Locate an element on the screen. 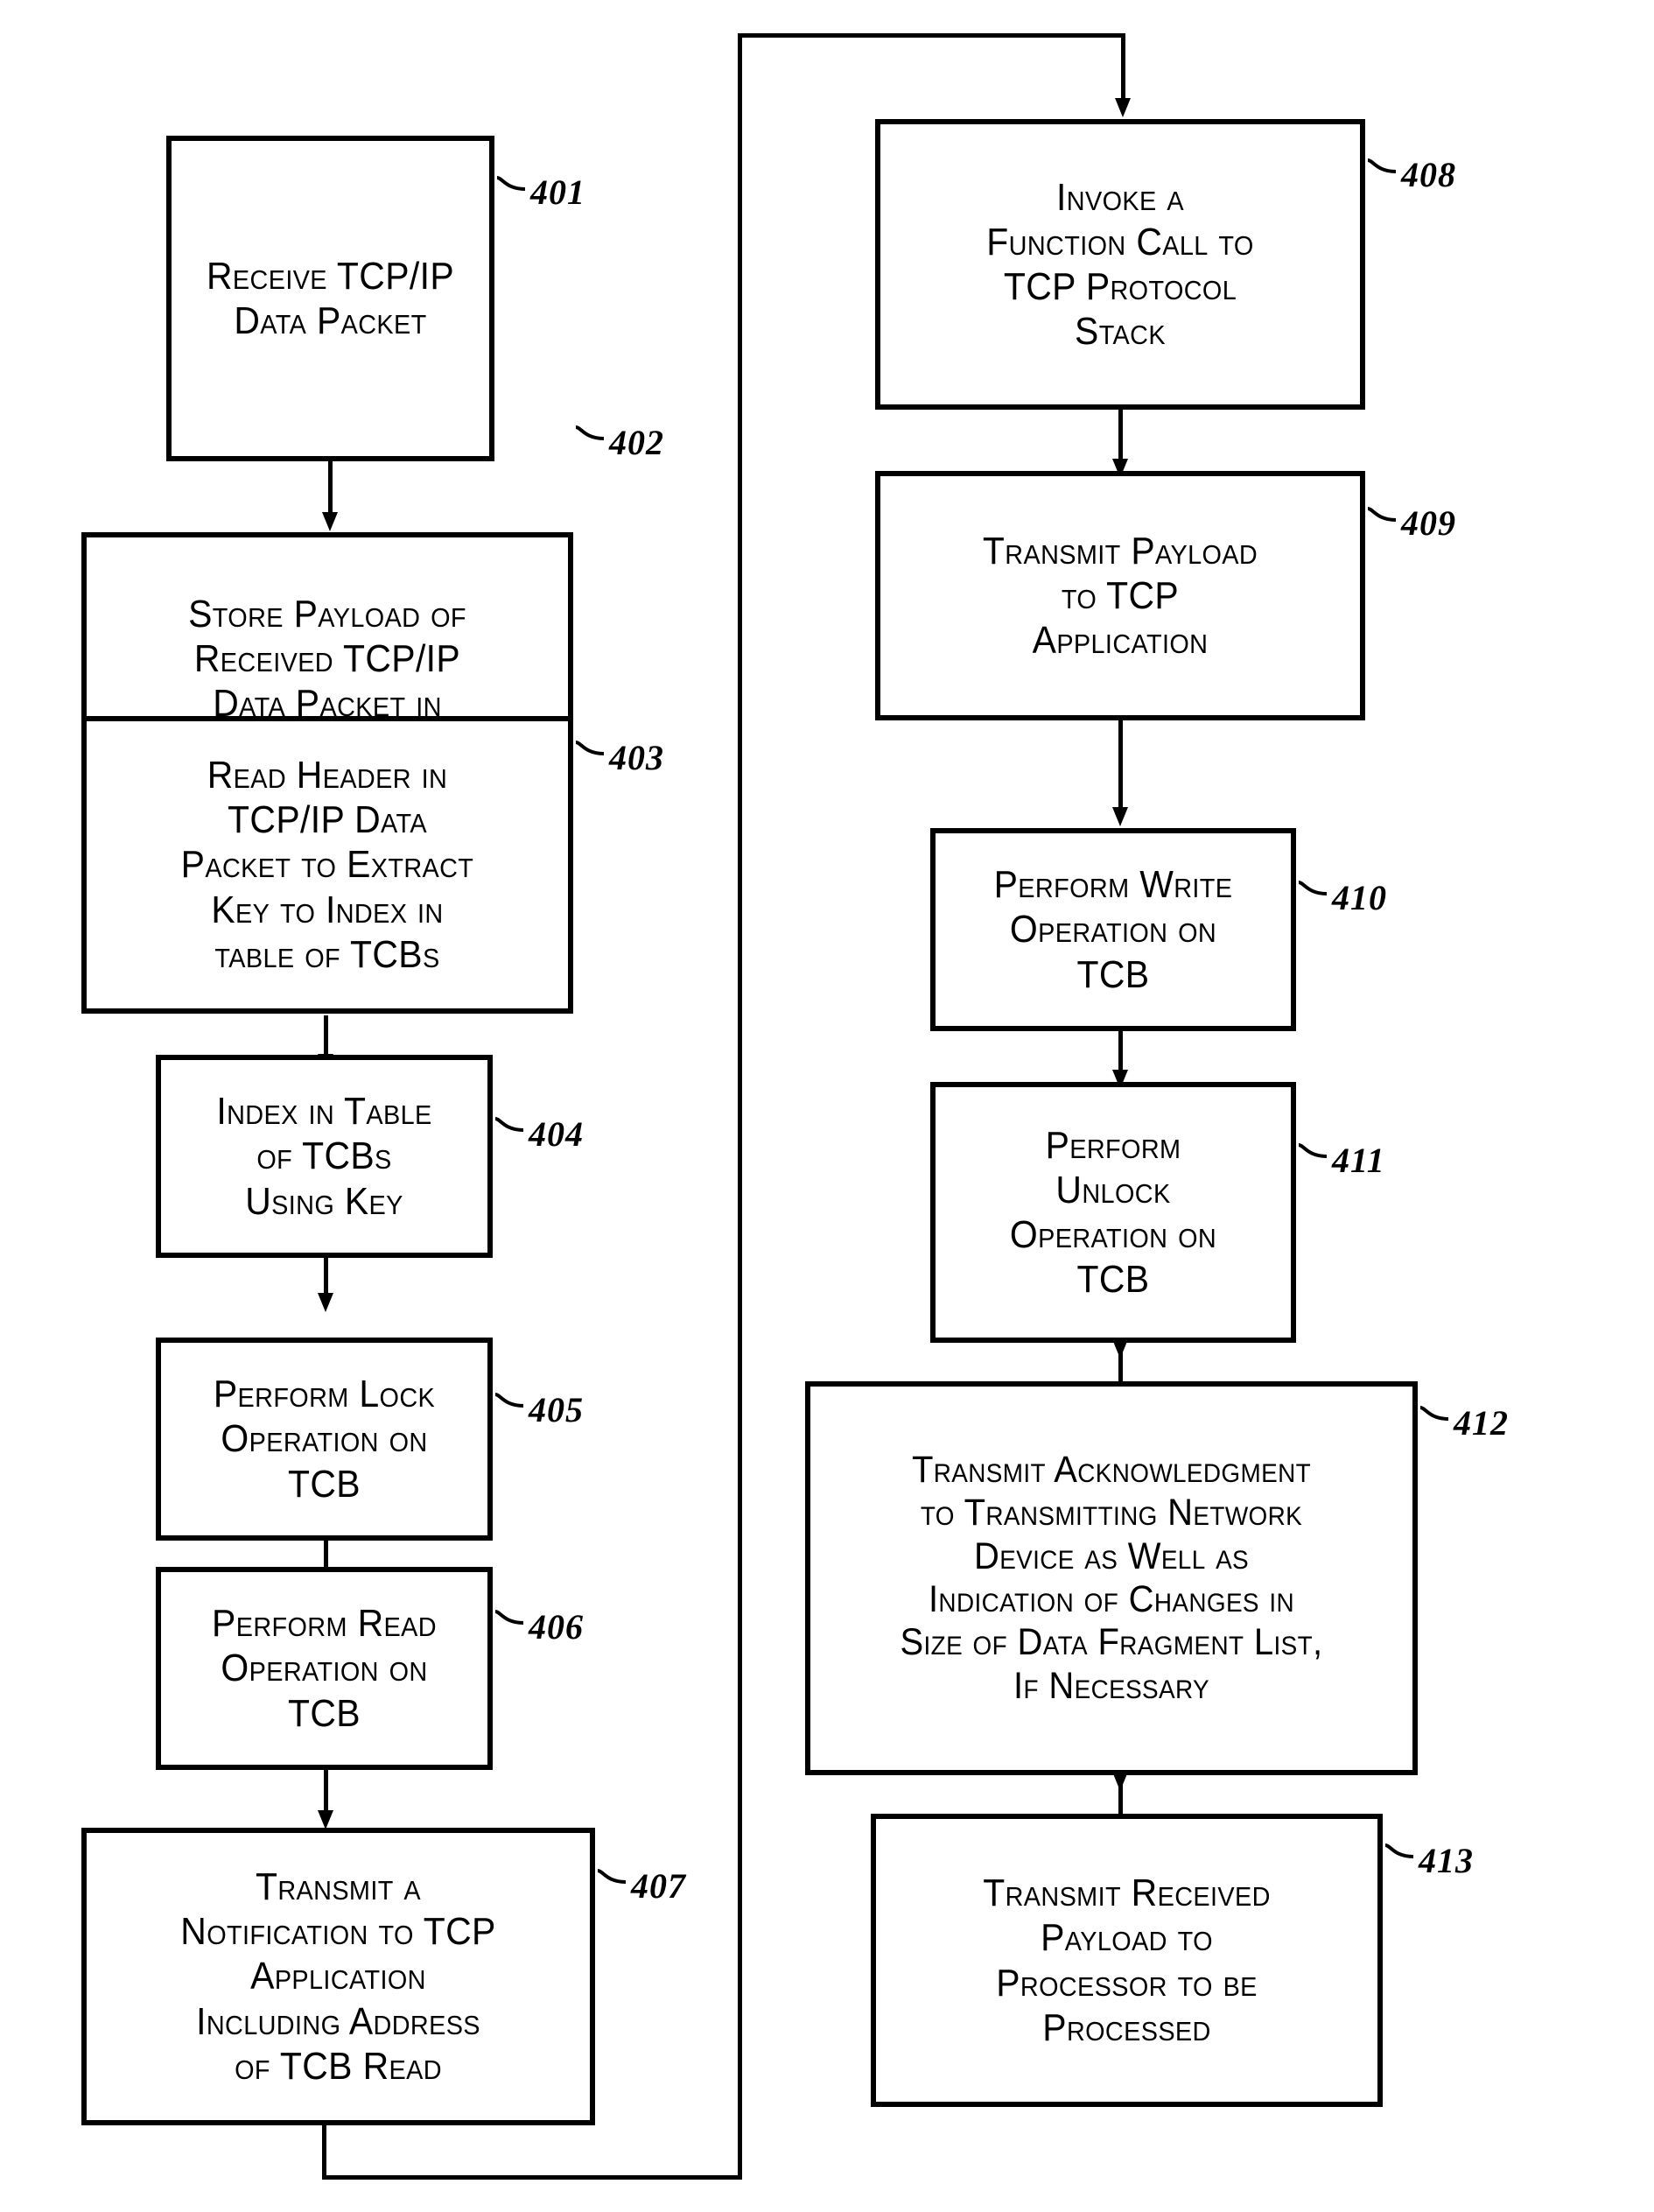  reference-numeral-401: 401 is located at coordinates (557, 192).